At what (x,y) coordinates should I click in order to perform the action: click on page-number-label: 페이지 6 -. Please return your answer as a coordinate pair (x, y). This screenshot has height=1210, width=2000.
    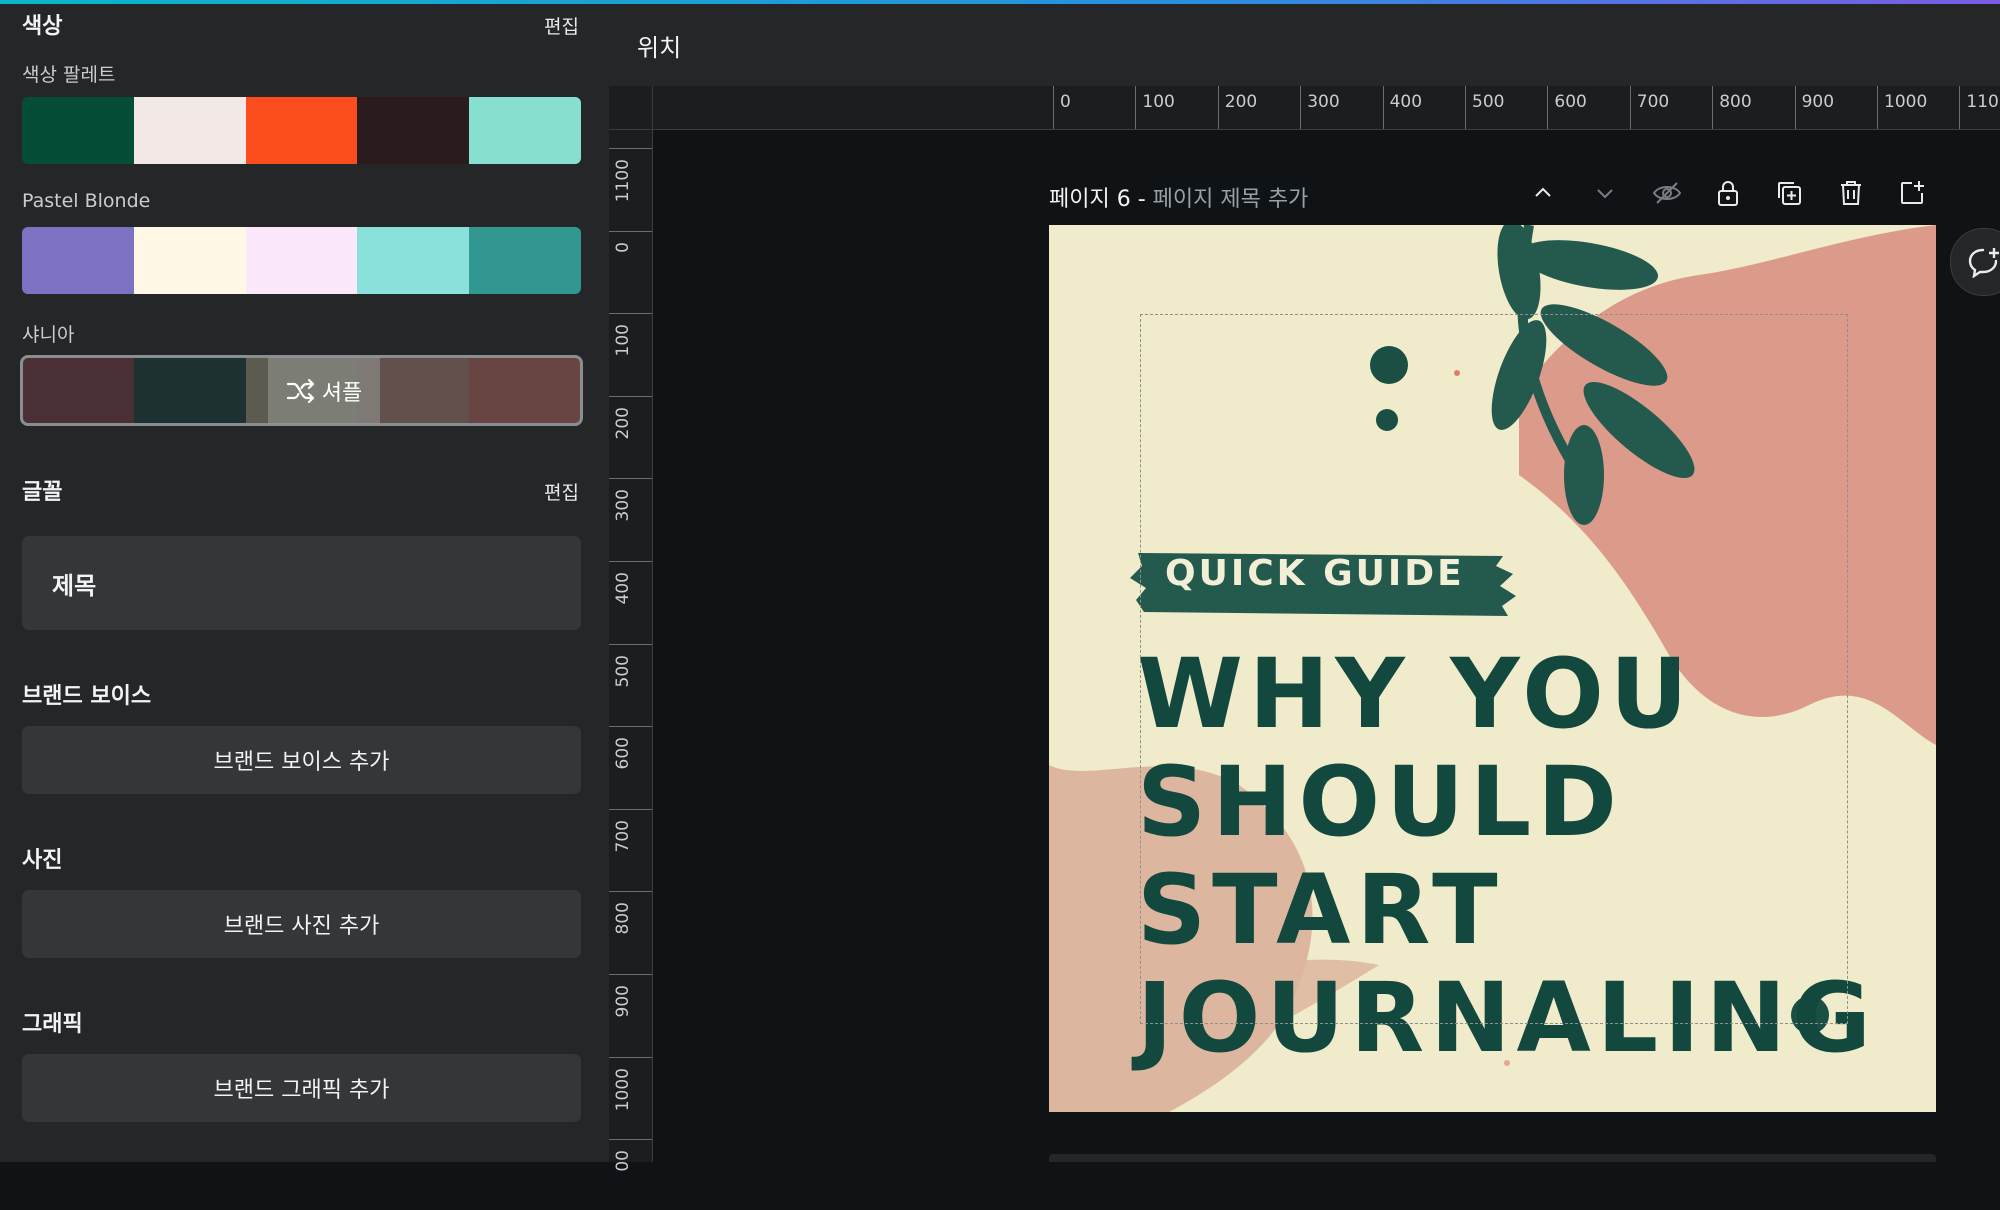
    Looking at the image, I should click on (1097, 199).